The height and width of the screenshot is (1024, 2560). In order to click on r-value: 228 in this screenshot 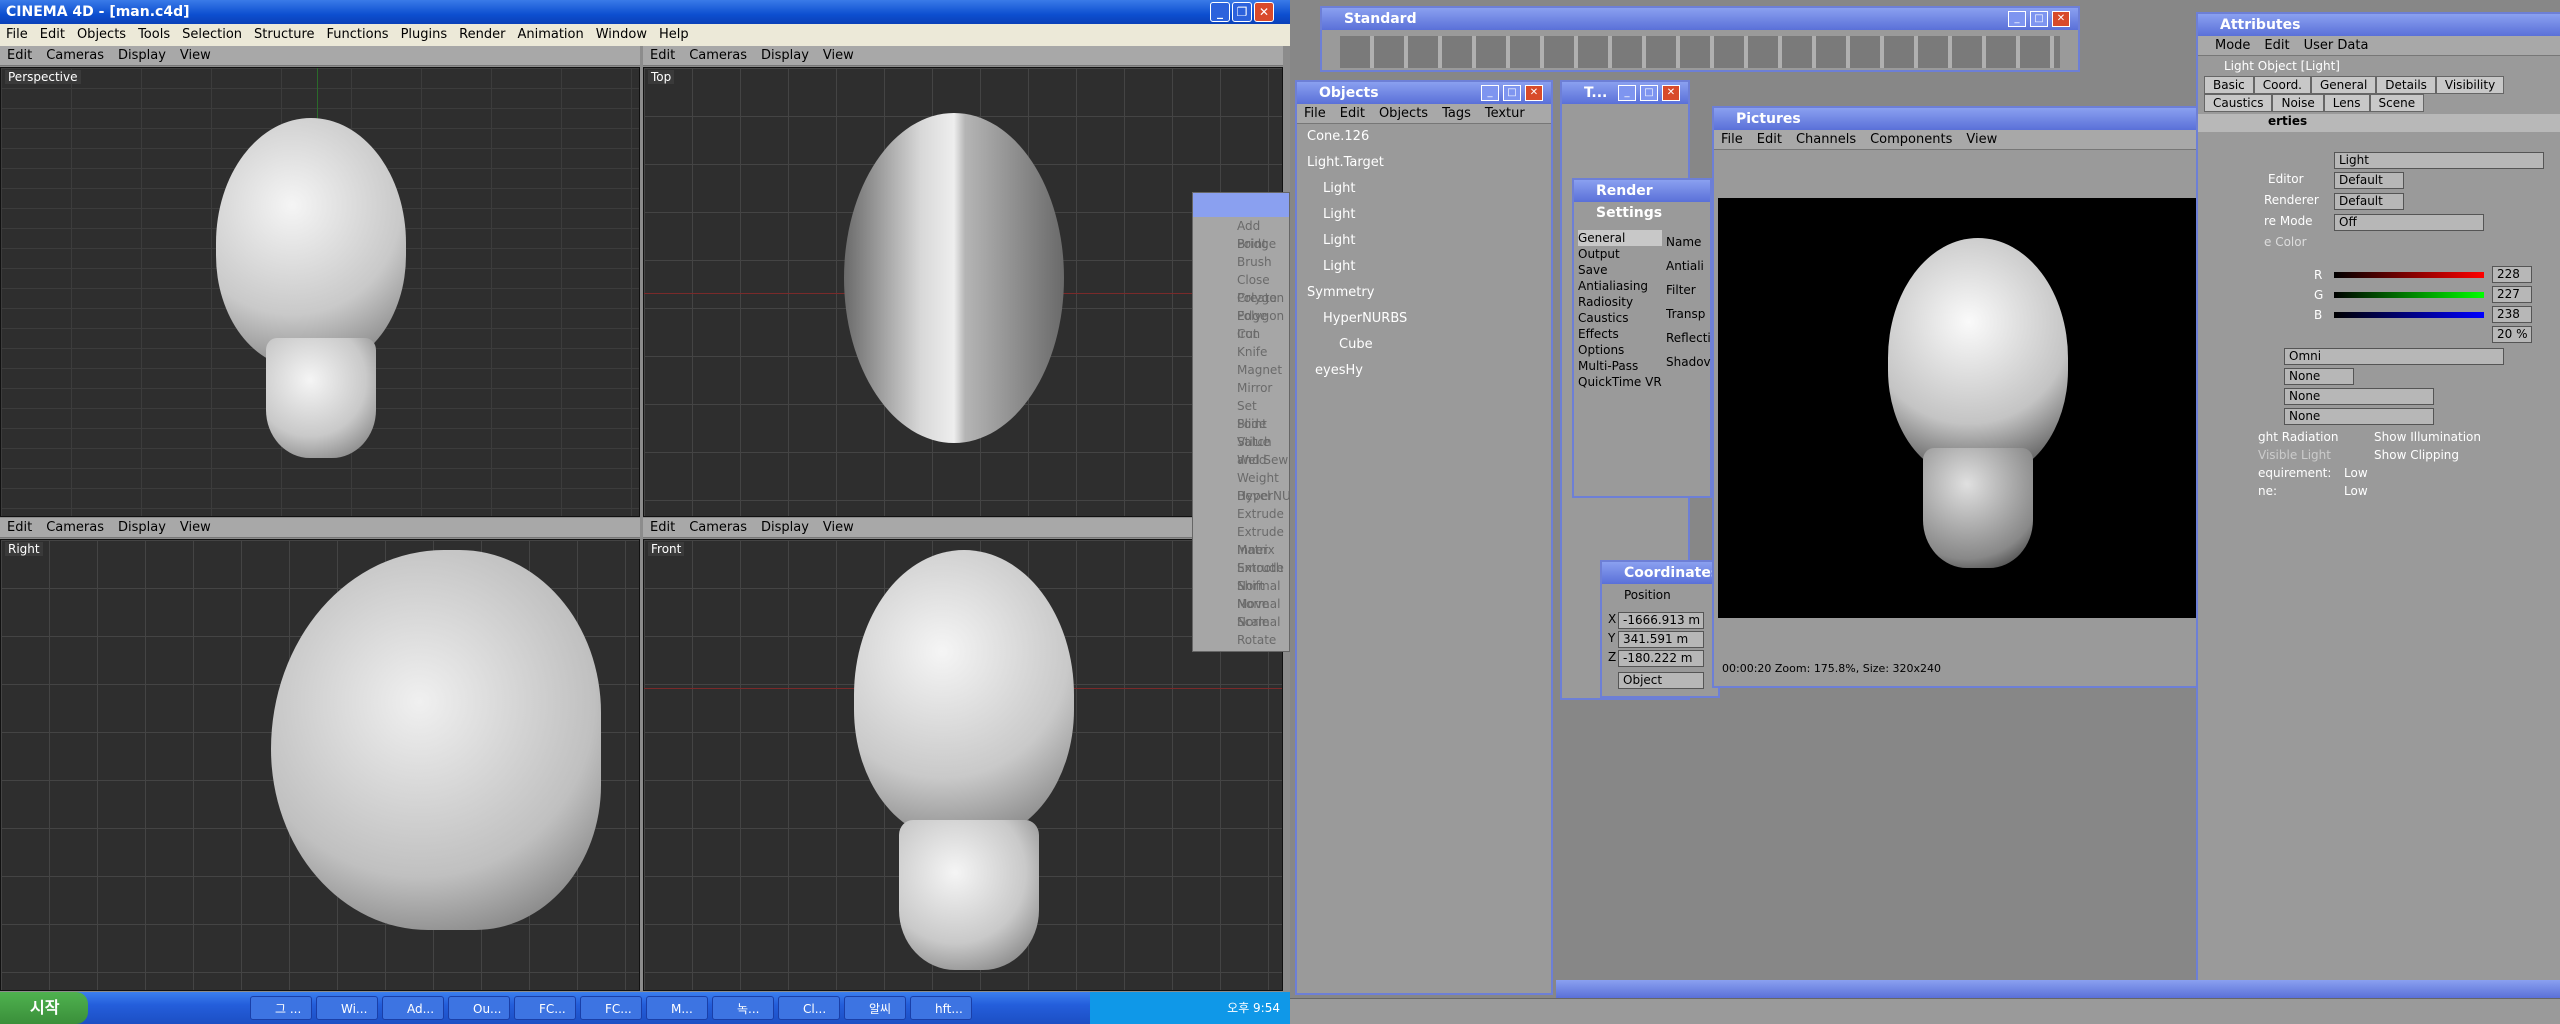, I will do `click(2512, 274)`.